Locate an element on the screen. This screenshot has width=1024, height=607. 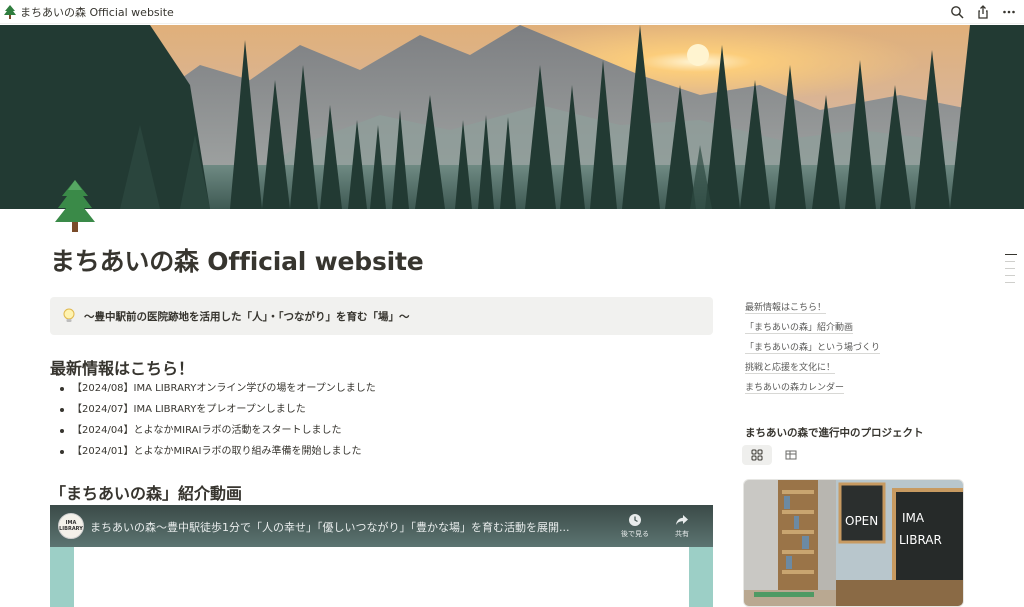
project-card: OPEN IMA LIBRAR is located at coordinates (853, 543).